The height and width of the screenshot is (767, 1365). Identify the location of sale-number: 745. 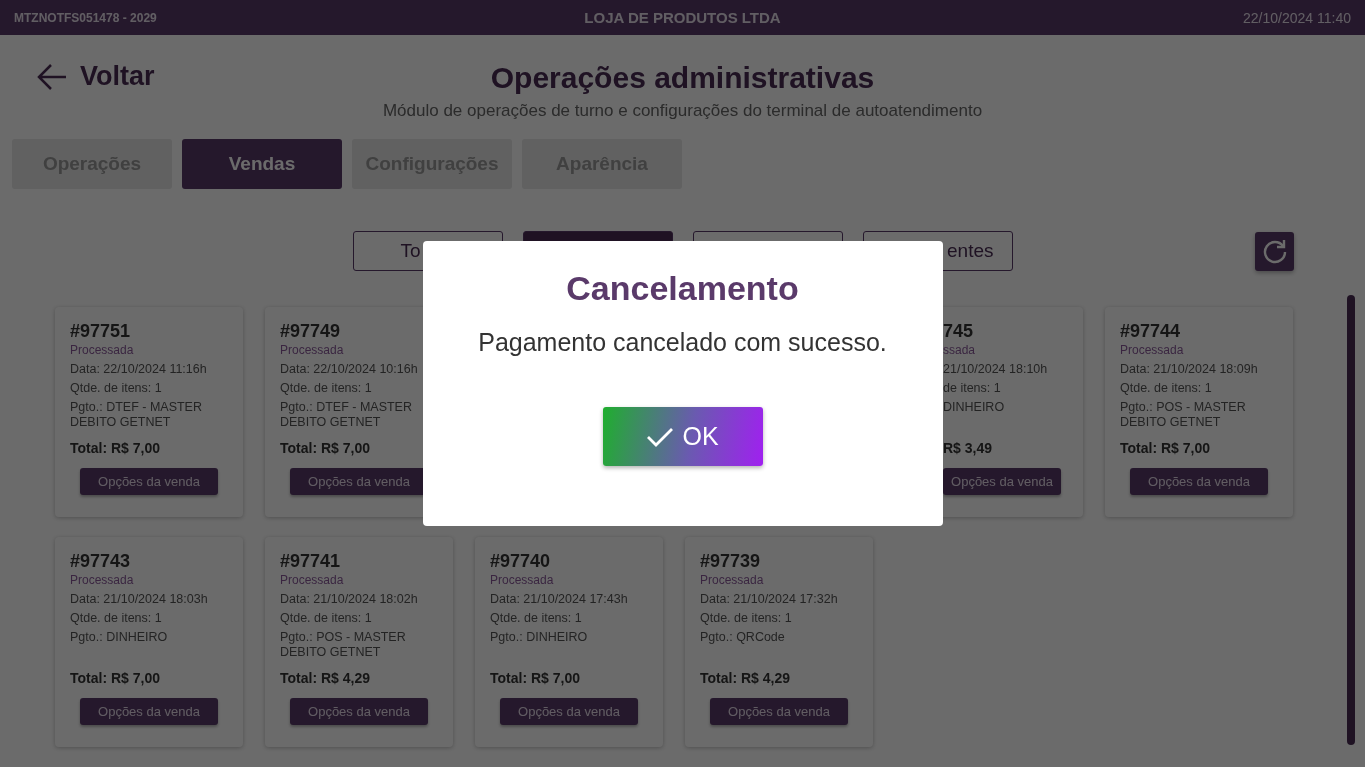
(959, 331).